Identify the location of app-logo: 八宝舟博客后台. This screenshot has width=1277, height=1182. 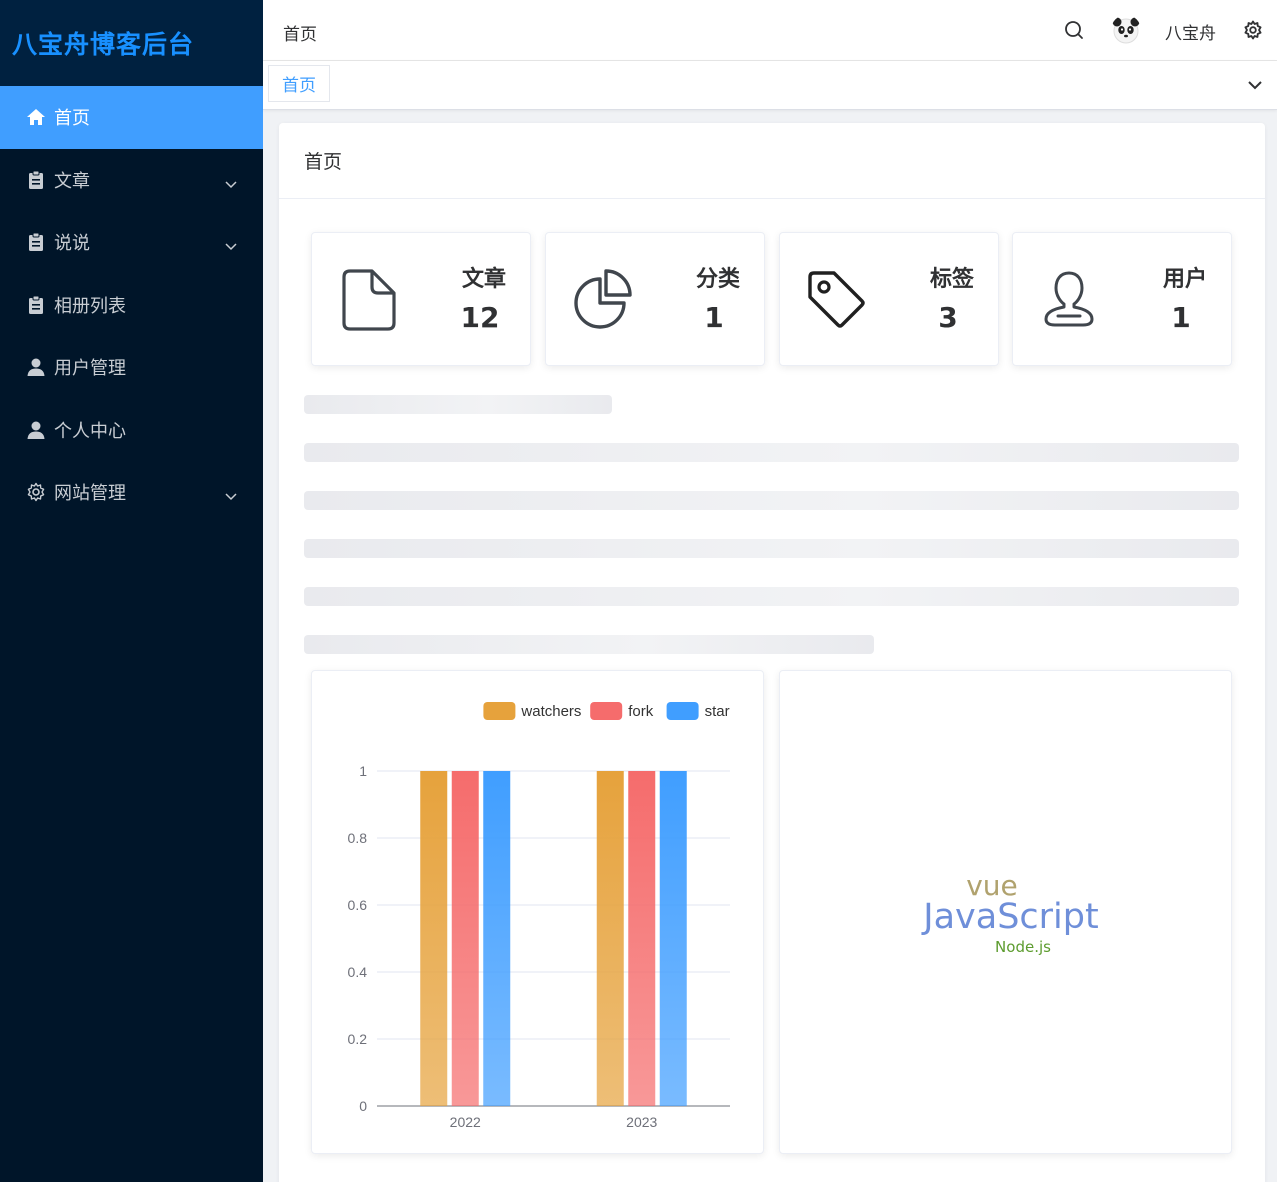
(131, 43).